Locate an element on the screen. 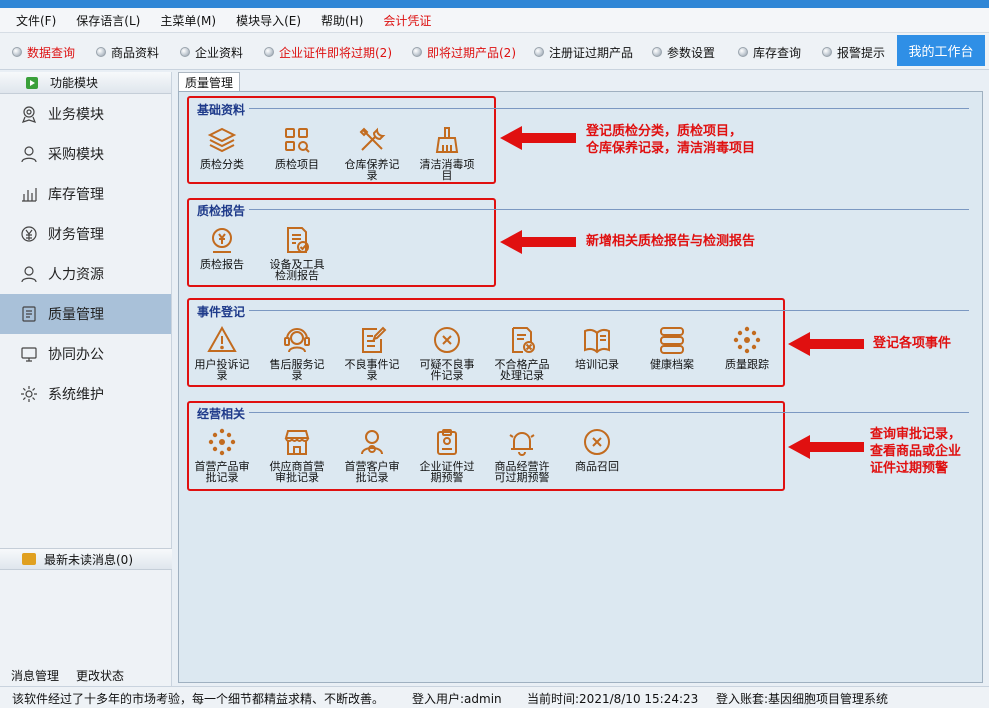  item-qc-report: 质检报告 is located at coordinates (222, 247).